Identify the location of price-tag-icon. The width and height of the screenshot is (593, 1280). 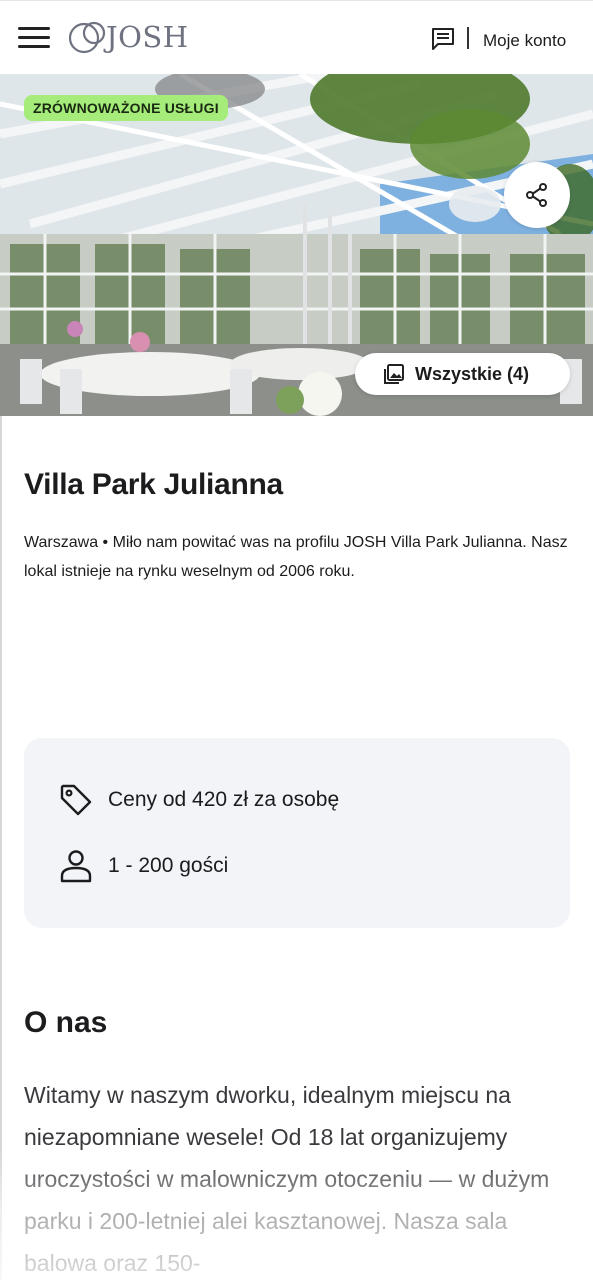
(76, 800).